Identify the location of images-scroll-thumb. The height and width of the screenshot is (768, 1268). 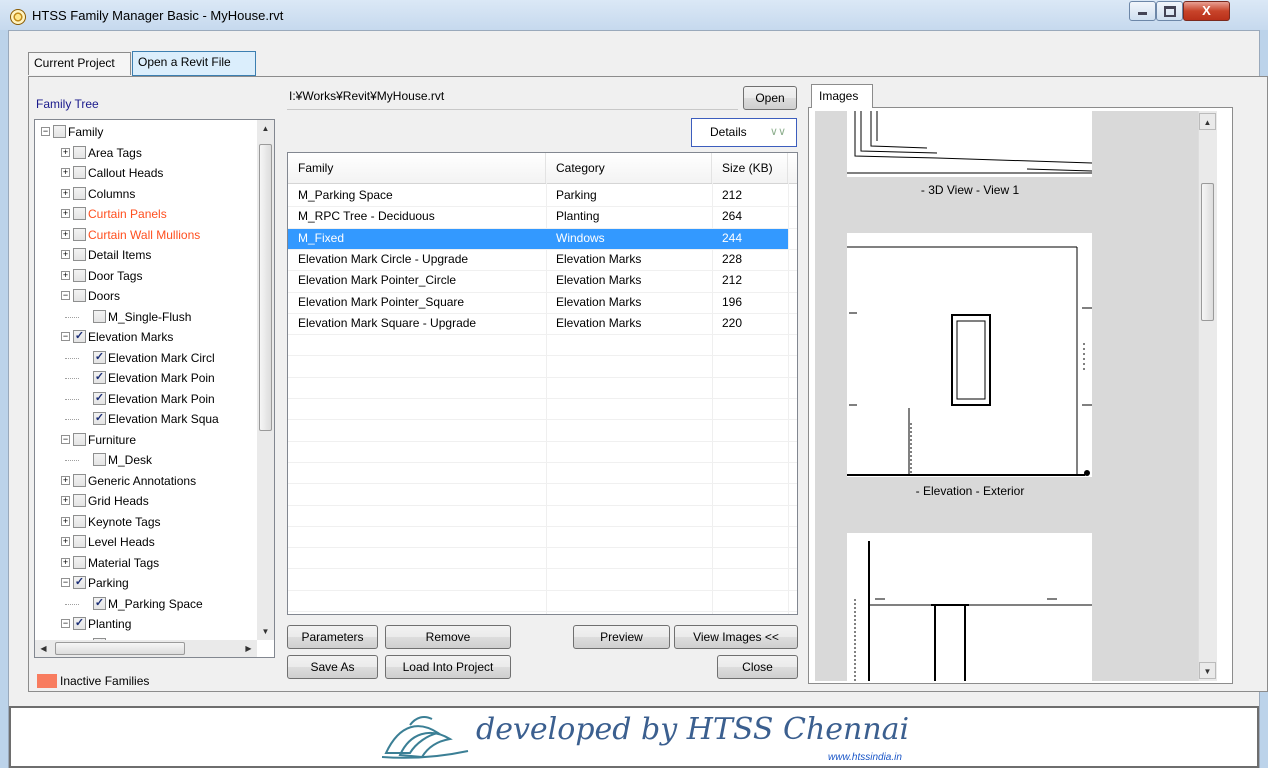
(1207, 252).